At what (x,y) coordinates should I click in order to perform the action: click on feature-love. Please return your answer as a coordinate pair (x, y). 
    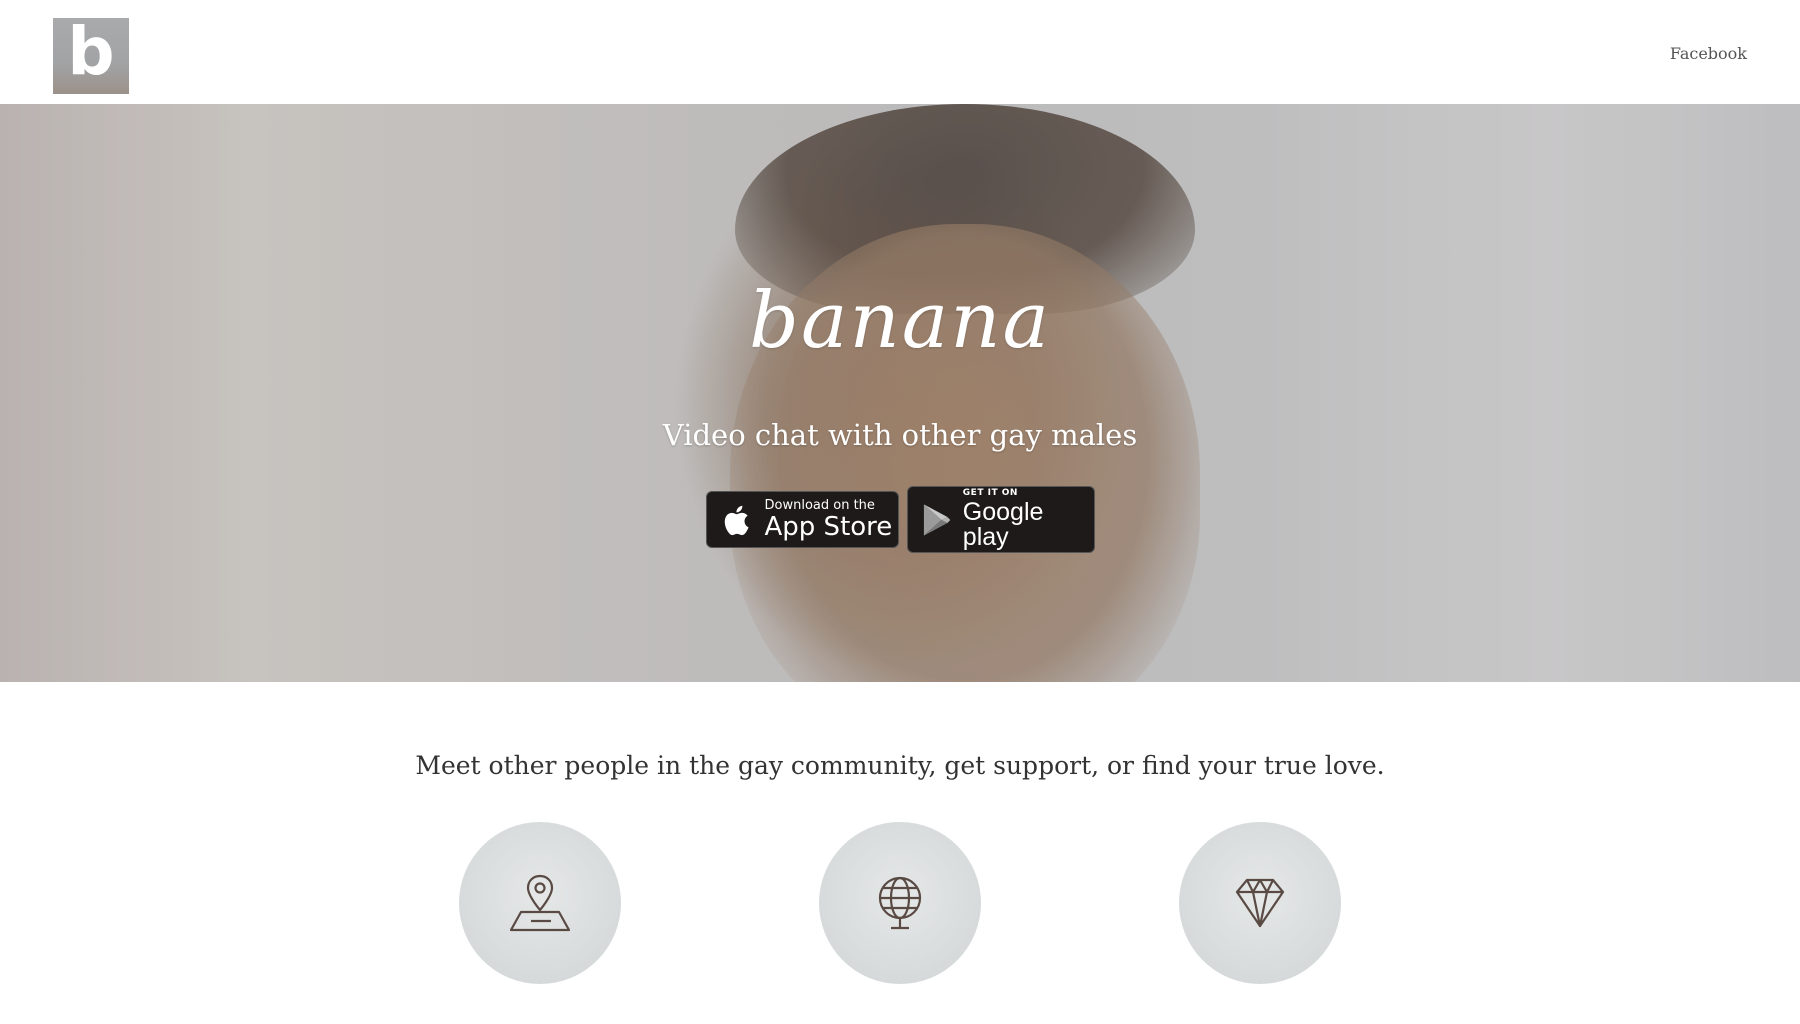
    Looking at the image, I should click on (1260, 903).